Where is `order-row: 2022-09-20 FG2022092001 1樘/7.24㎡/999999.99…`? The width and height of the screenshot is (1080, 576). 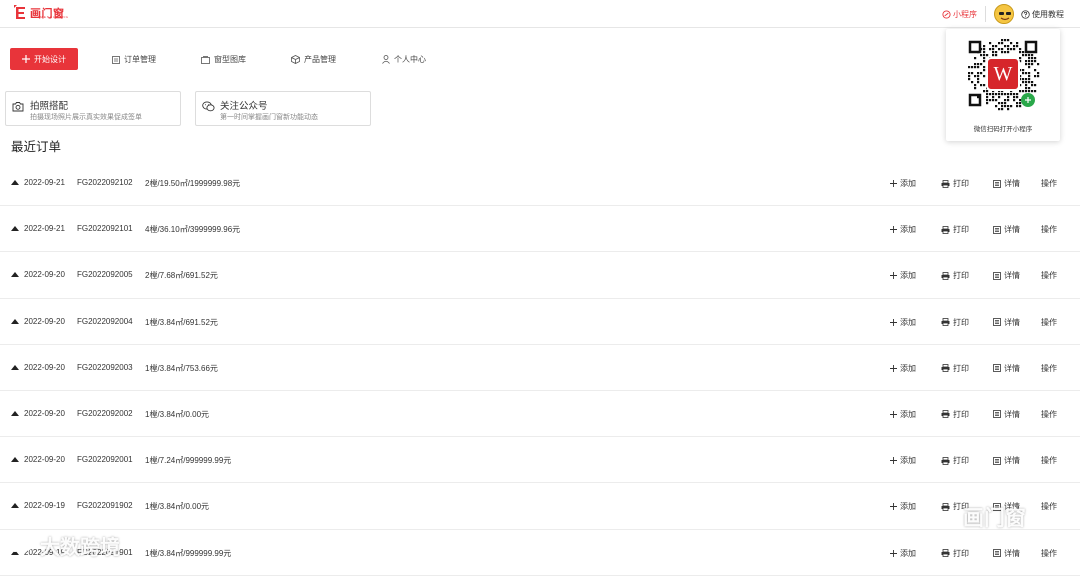
order-row: 2022-09-20 FG2022092001 1樘/7.24㎡/999999.99… is located at coordinates (540, 460).